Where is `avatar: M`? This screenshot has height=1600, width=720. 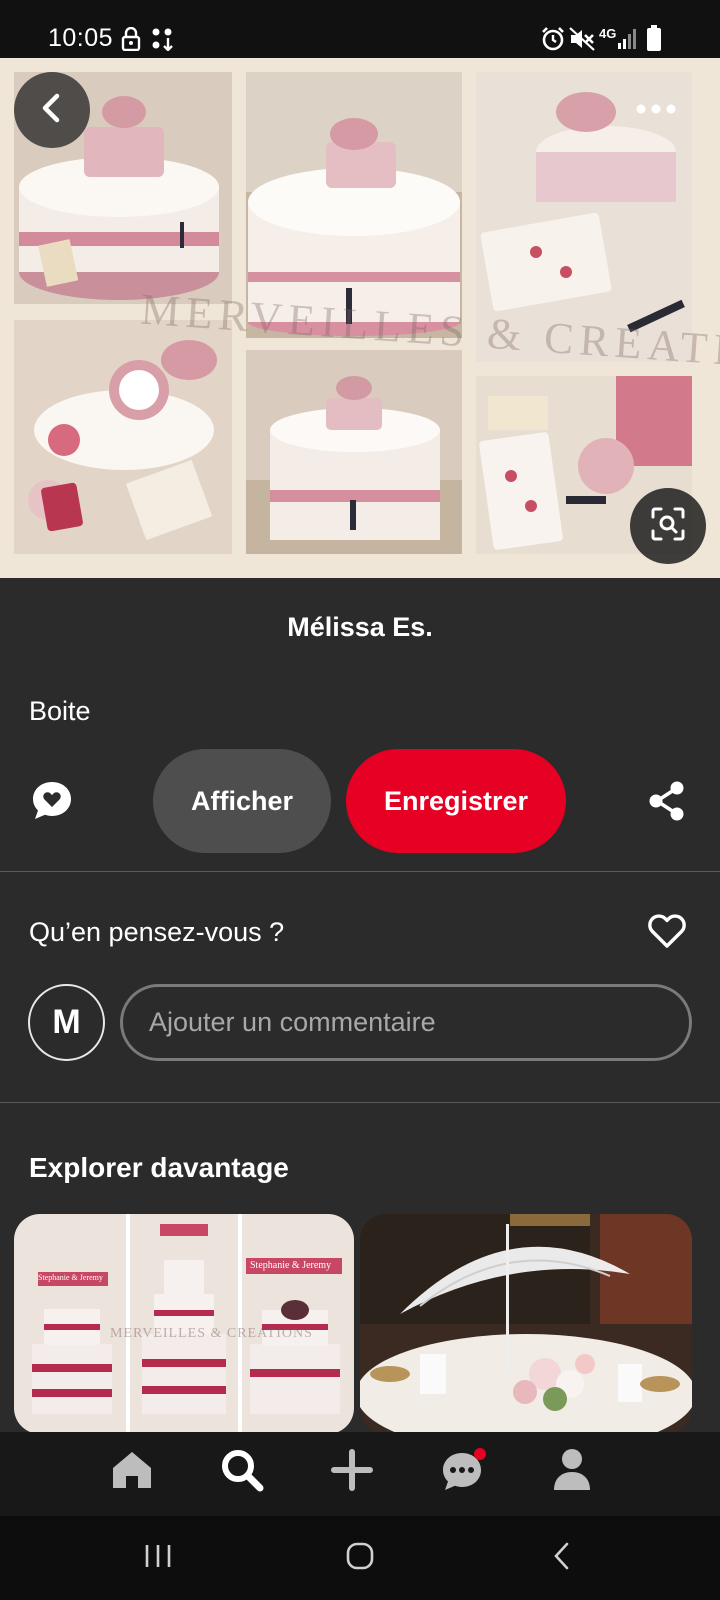
avatar: M is located at coordinates (66, 1022).